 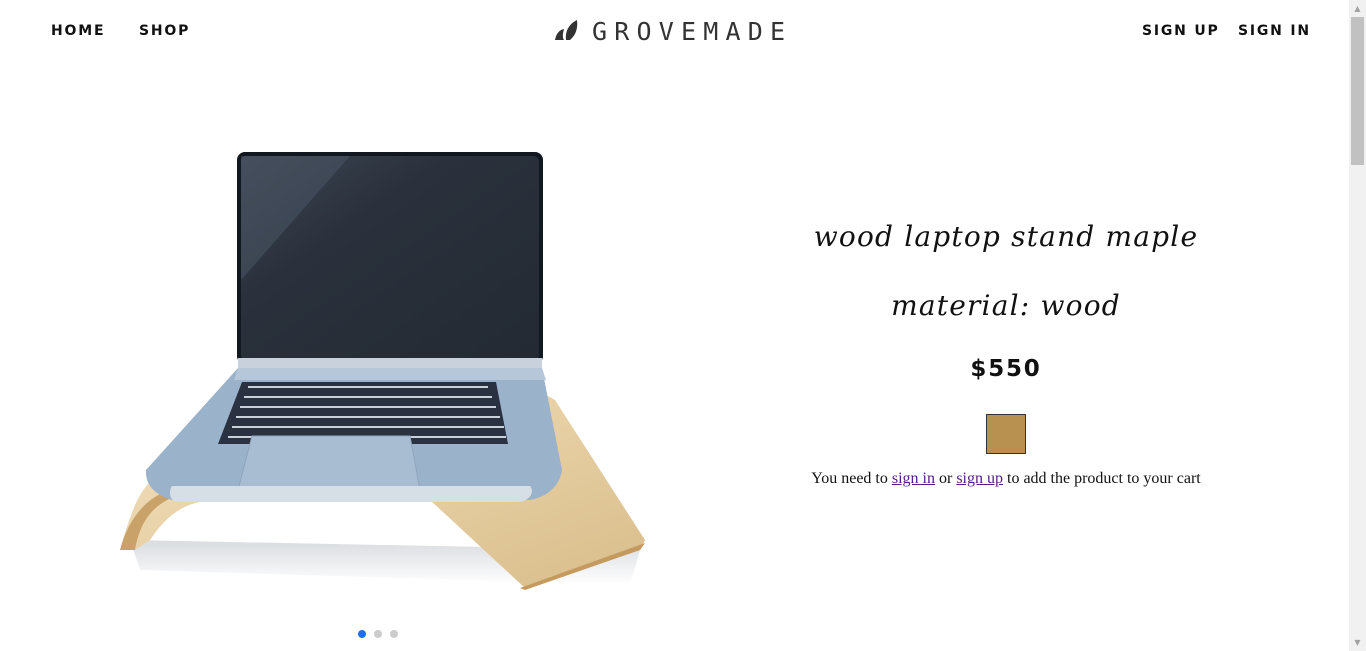 What do you see at coordinates (1181, 31) in the screenshot?
I see `nav-sign-up-link: SIGN UP` at bounding box center [1181, 31].